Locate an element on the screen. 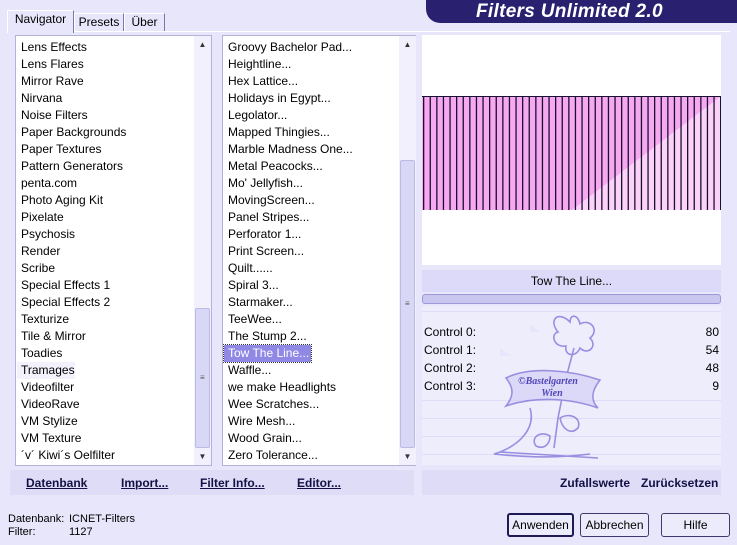  category-item: Texturize is located at coordinates (43, 319).